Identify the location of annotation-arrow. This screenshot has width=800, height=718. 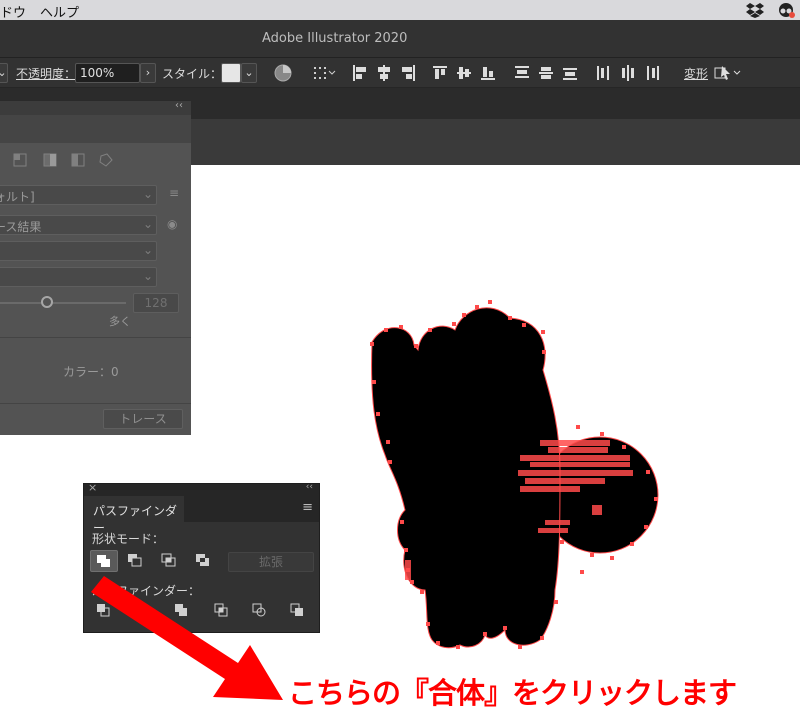
(187, 638).